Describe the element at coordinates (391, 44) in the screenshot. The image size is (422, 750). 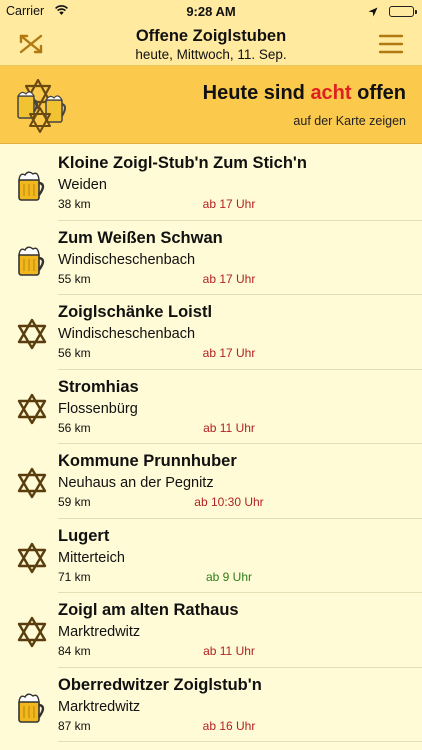
I see `menu-icon` at that location.